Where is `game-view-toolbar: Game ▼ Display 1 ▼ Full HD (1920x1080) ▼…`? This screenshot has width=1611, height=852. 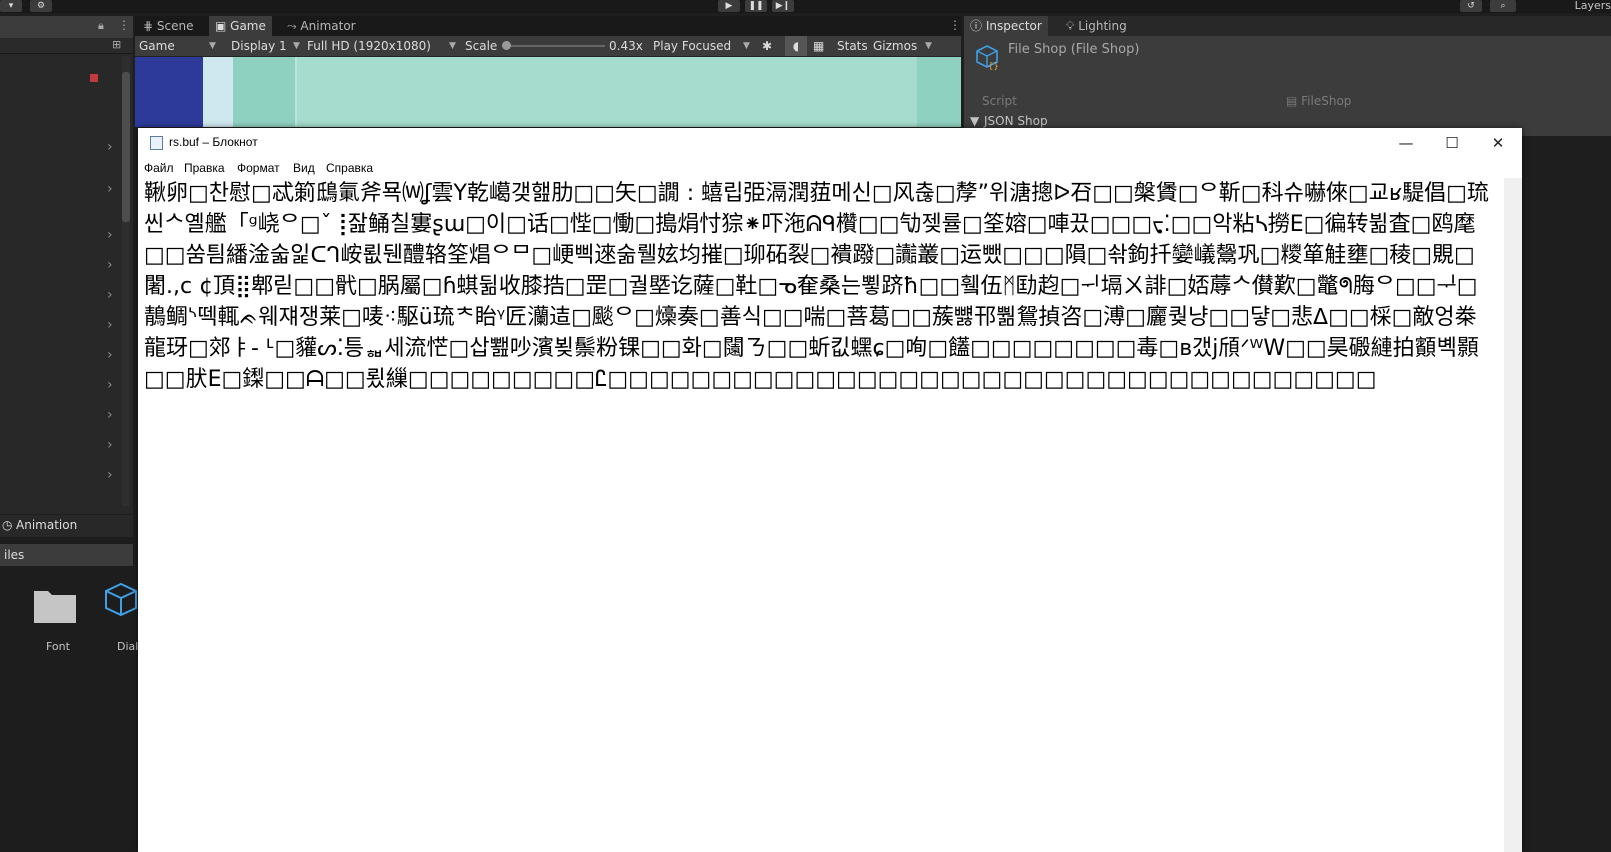 game-view-toolbar: Game ▼ Display 1 ▼ Full HD (1920x1080) ▼… is located at coordinates (548, 46).